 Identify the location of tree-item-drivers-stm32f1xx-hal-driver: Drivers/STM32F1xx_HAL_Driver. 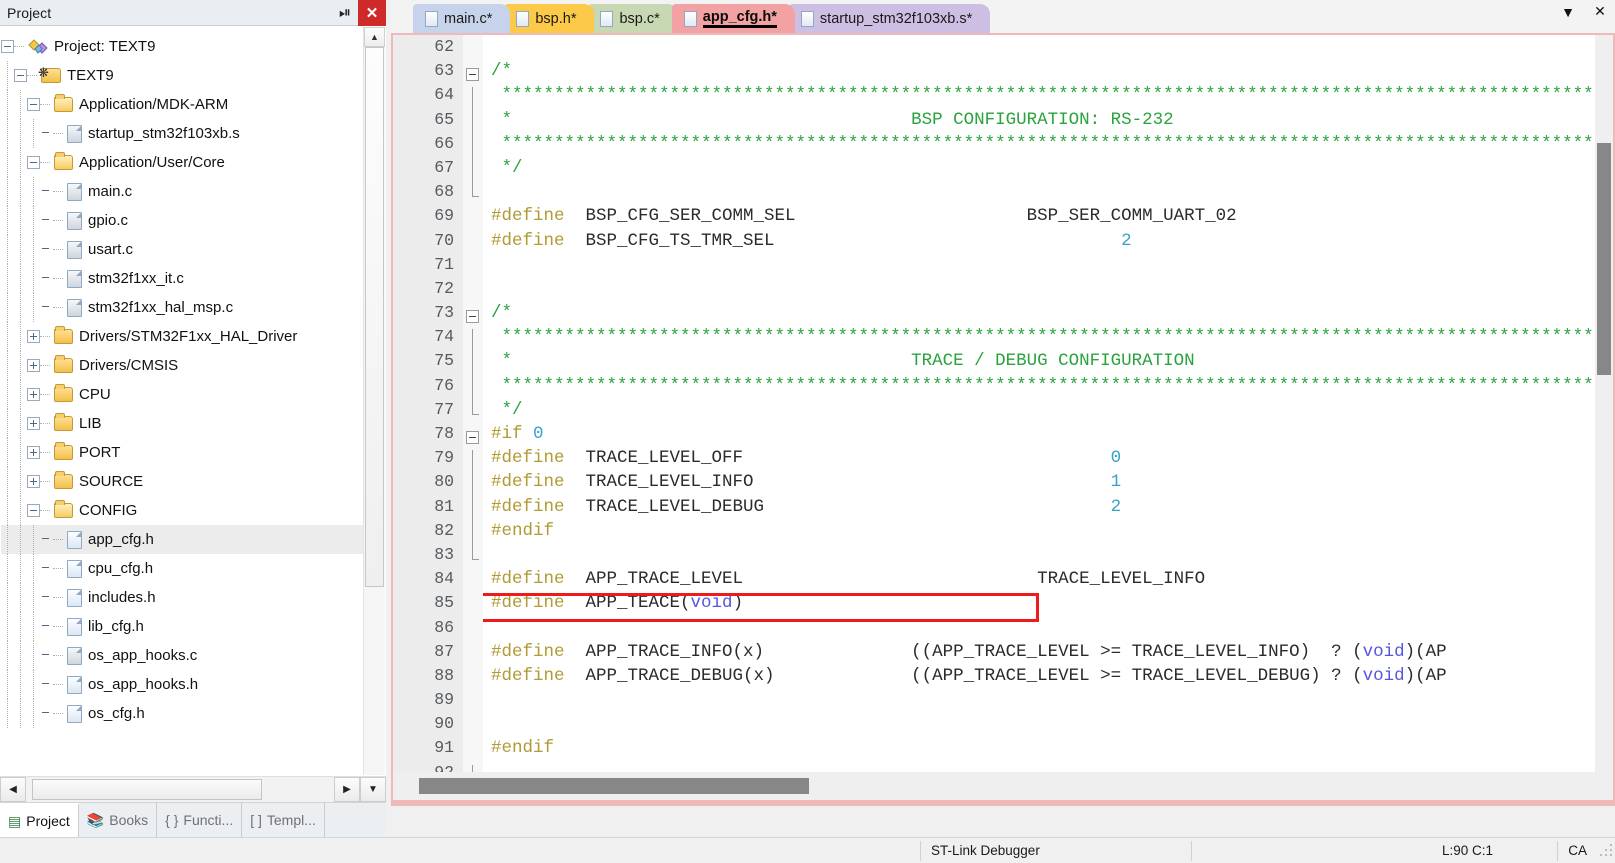
(182, 336).